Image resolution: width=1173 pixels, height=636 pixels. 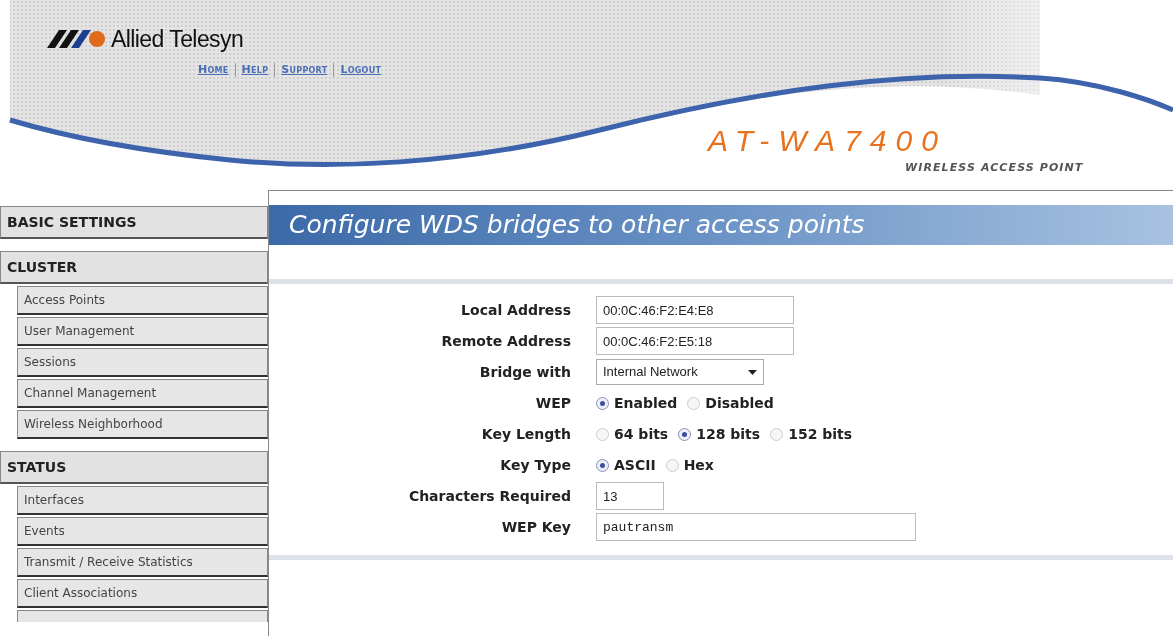 What do you see at coordinates (695, 310) in the screenshot?
I see `input-field: 00:0C:46:F2:E4:E8` at bounding box center [695, 310].